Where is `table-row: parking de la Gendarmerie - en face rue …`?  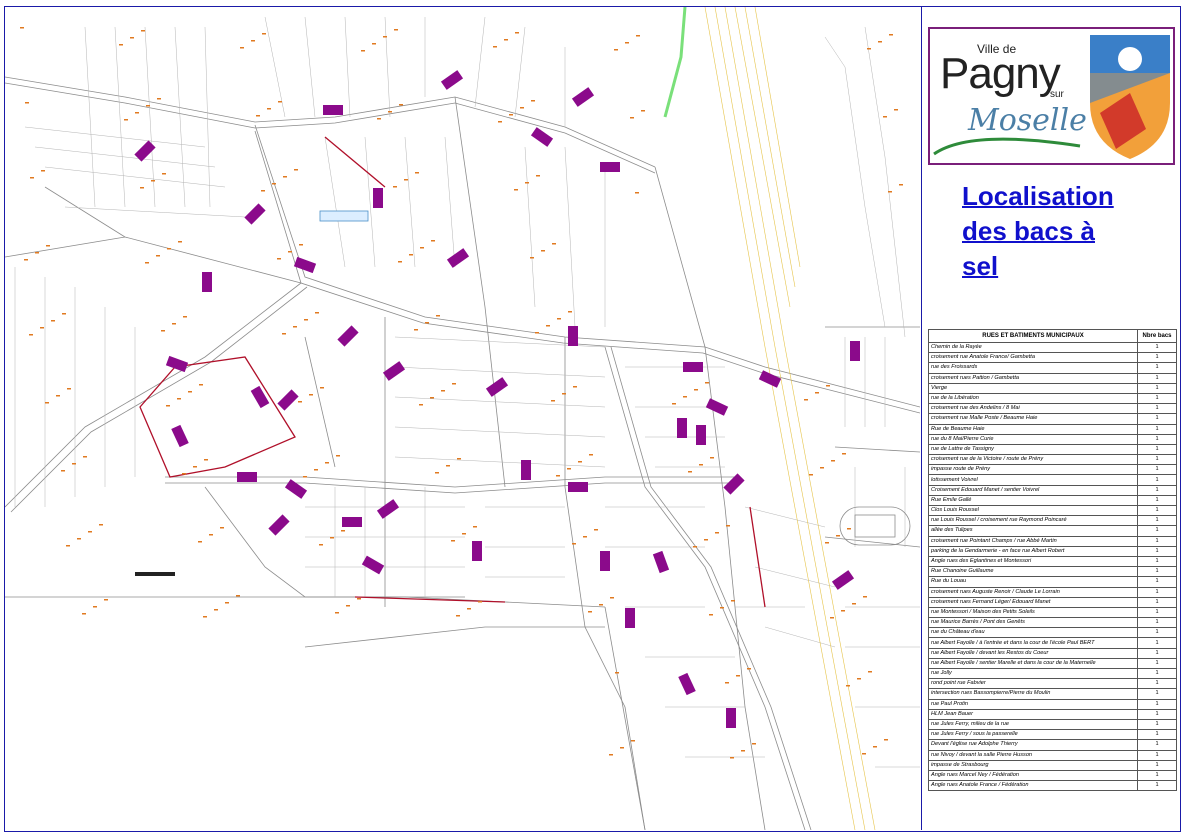
table-row: parking de la Gendarmerie - en face rue … is located at coordinates (1052, 551).